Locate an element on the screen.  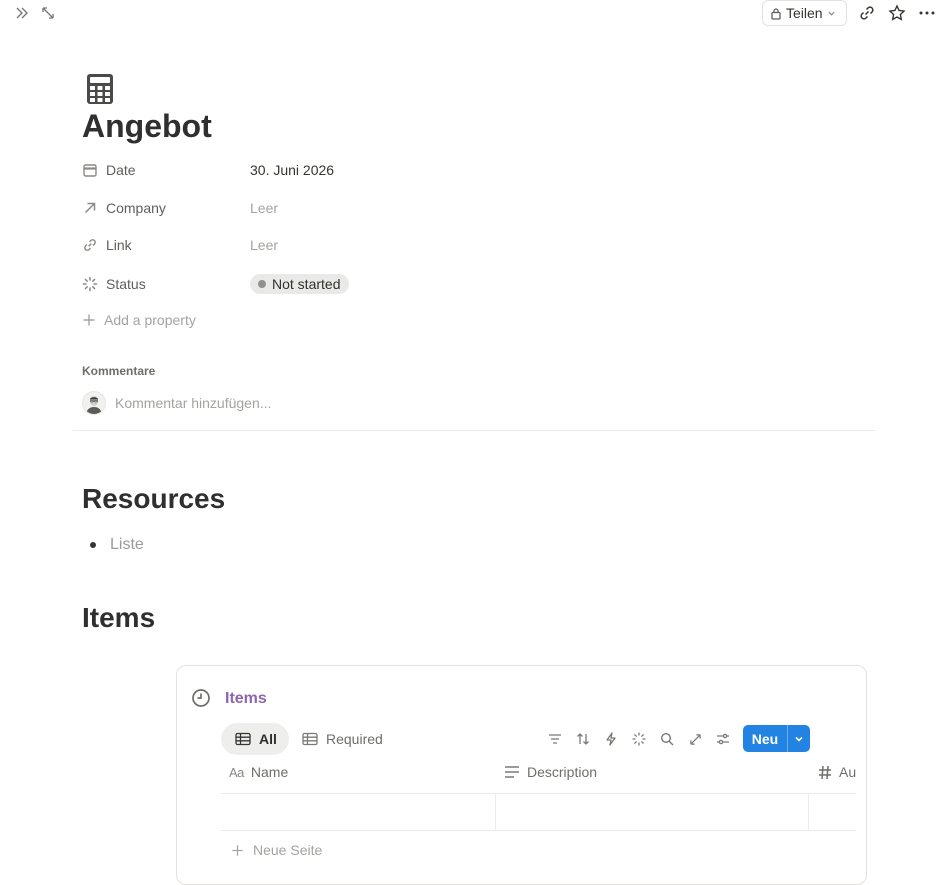
open-fullpage-icon is located at coordinates (695, 739).